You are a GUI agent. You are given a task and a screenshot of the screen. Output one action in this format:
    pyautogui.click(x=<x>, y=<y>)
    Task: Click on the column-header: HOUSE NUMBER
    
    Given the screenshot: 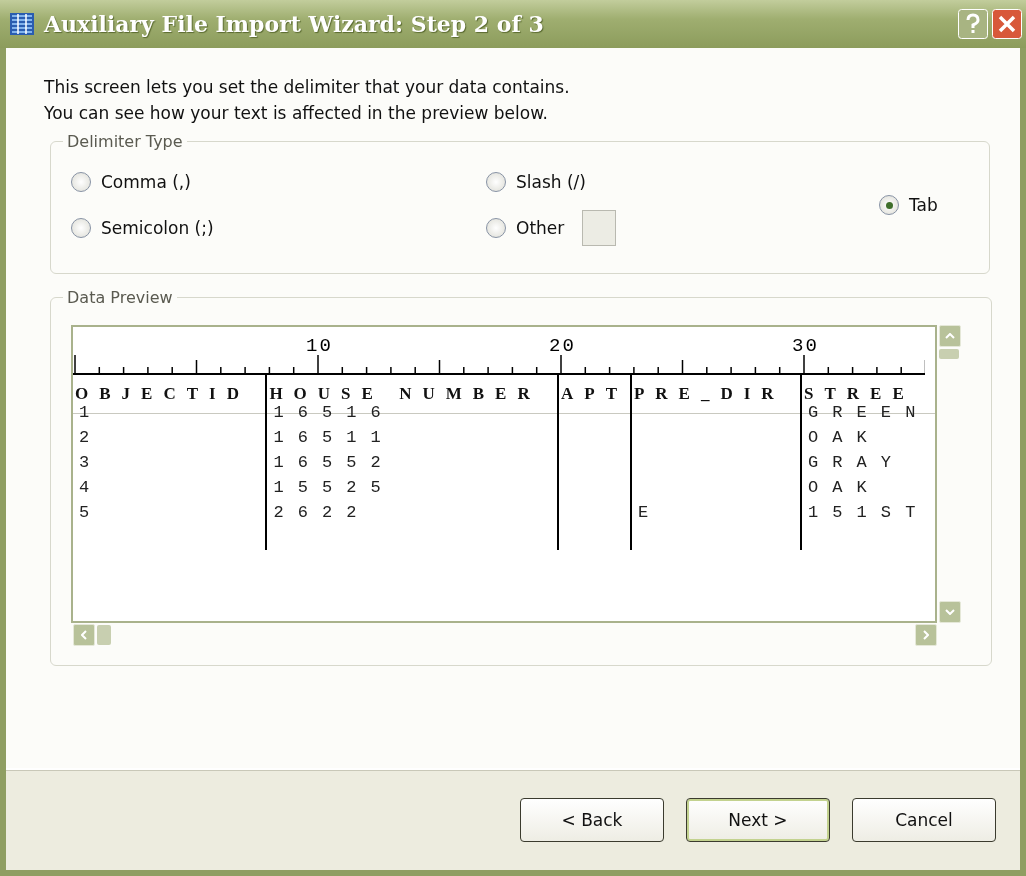 What is the action you would take?
    pyautogui.click(x=405, y=394)
    